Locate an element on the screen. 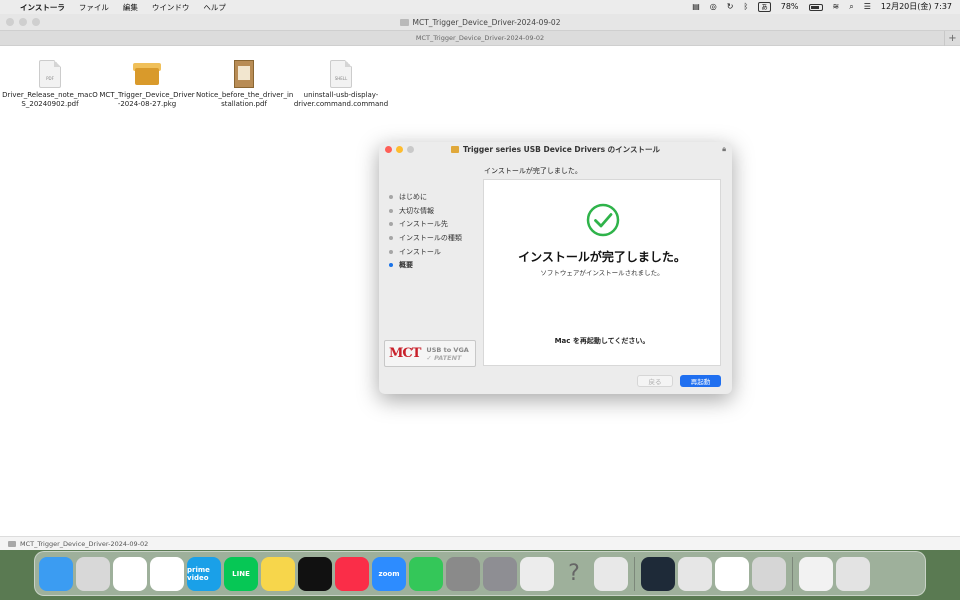 This screenshot has width=960, height=600. 1password-menu-icon: ◎ is located at coordinates (713, 7).